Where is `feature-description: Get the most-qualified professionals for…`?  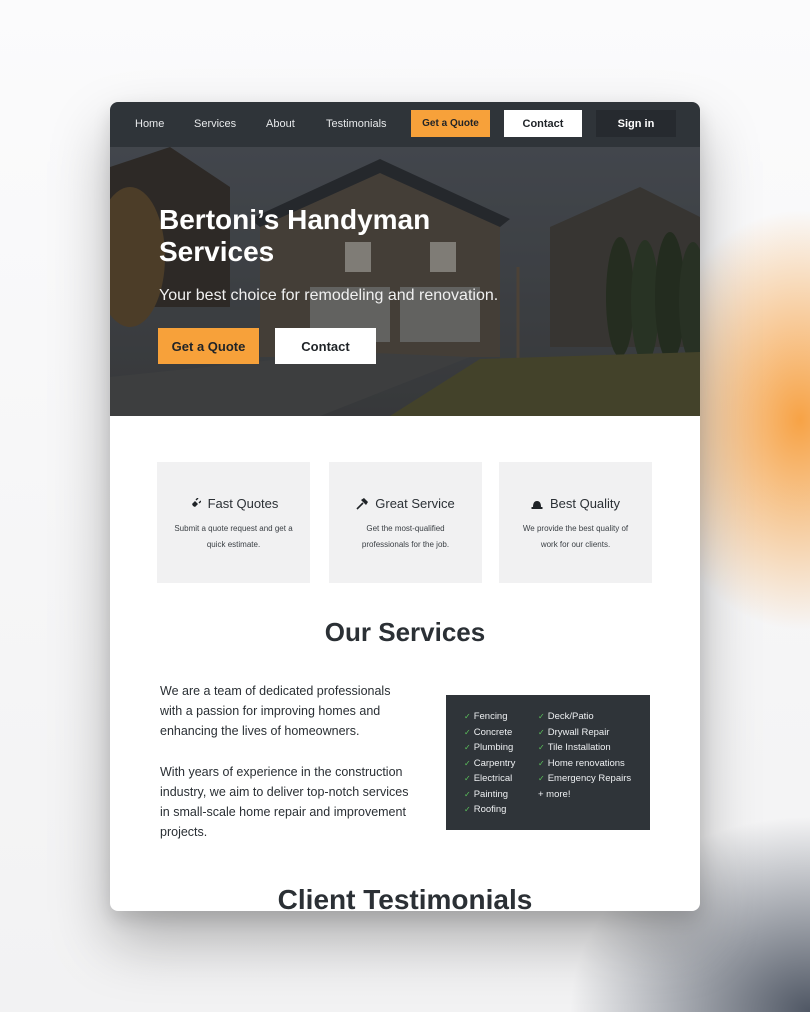
feature-description: Get the most-qualified professionals for… is located at coordinates (405, 536).